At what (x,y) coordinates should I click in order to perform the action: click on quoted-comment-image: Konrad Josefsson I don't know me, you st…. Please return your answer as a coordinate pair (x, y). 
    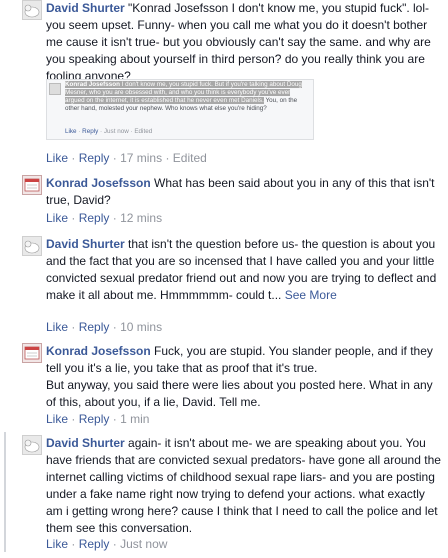
    Looking at the image, I should click on (180, 109).